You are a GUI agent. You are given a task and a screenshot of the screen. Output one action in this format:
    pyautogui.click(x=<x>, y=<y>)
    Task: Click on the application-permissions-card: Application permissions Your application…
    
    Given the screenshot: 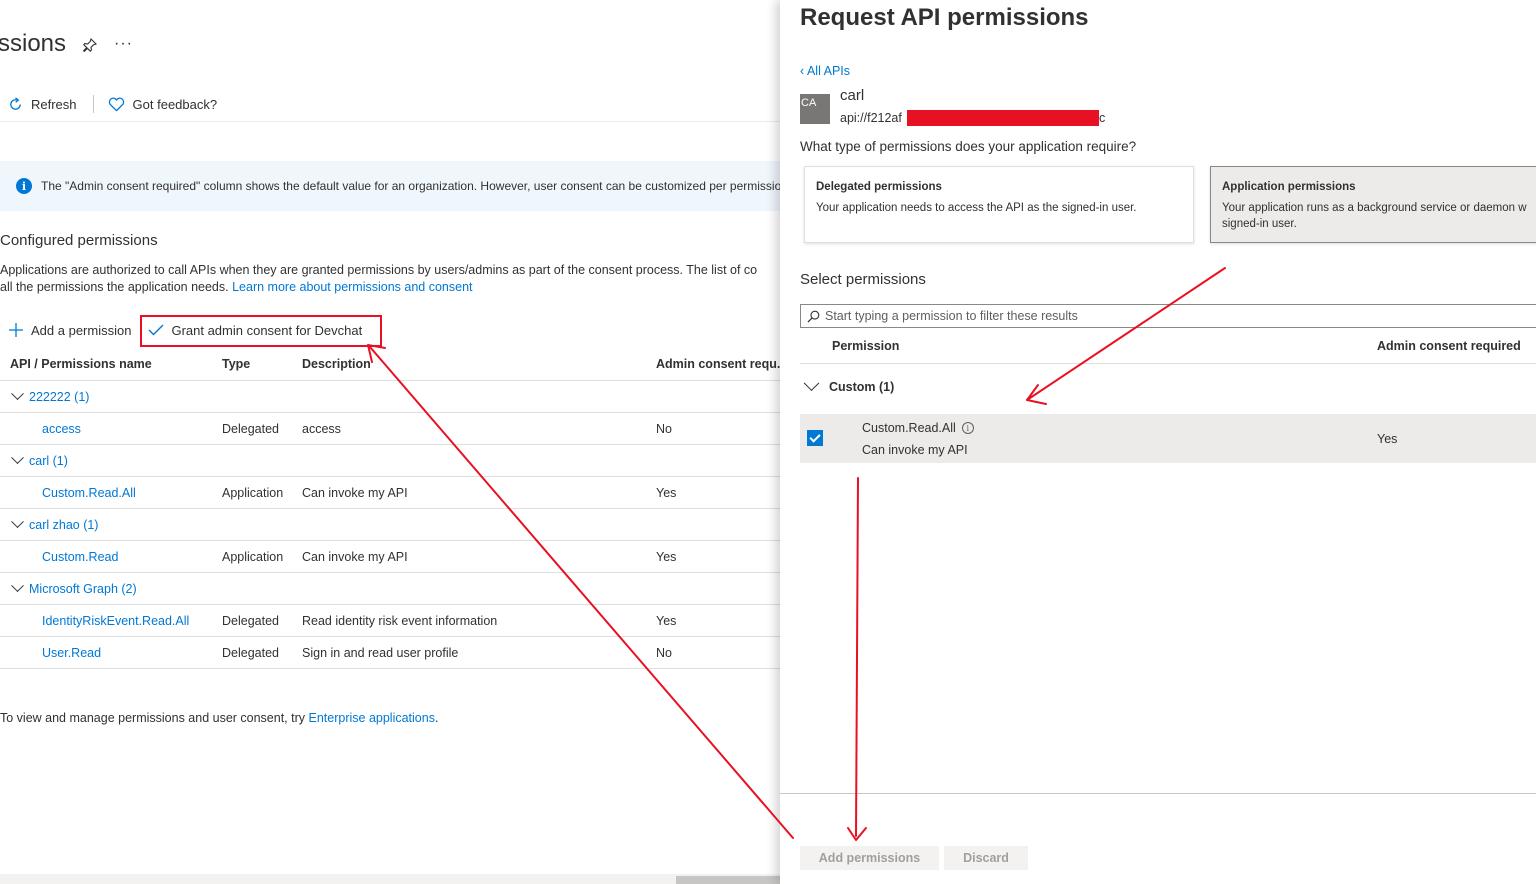 What is the action you would take?
    pyautogui.click(x=1373, y=204)
    